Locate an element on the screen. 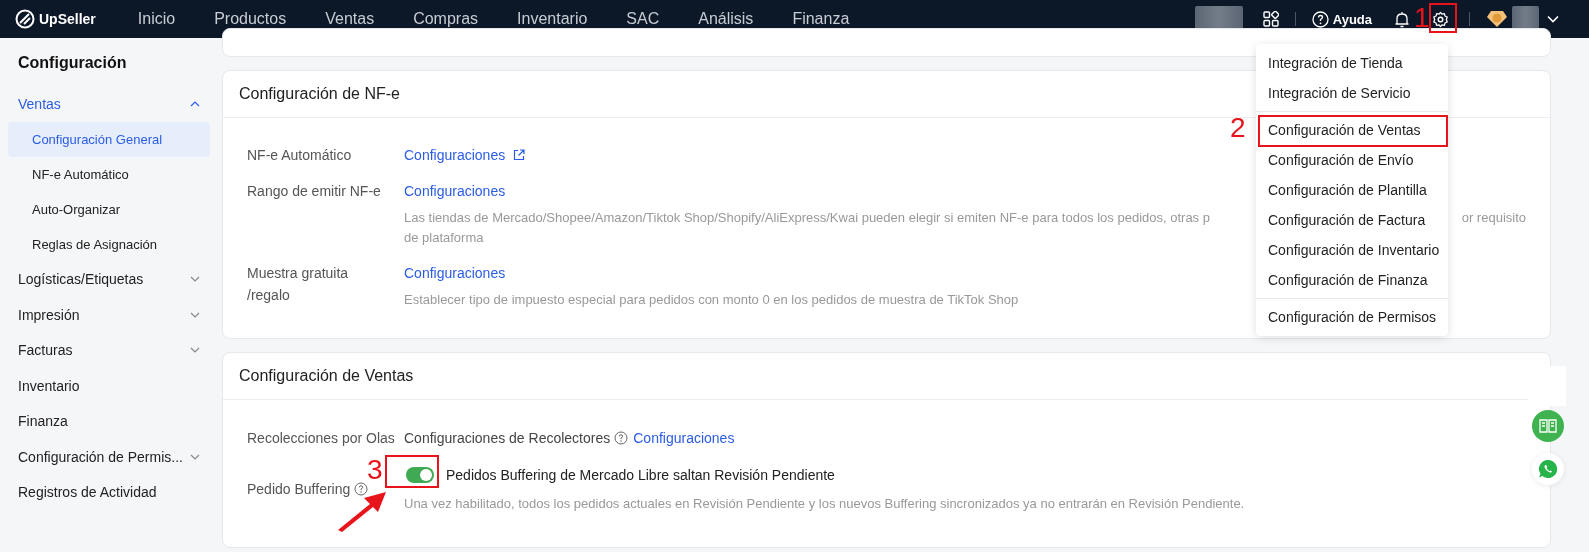 Image resolution: width=1589 pixels, height=552 pixels. sidebar-subitem: Auto-Organizar is located at coordinates (109, 209).